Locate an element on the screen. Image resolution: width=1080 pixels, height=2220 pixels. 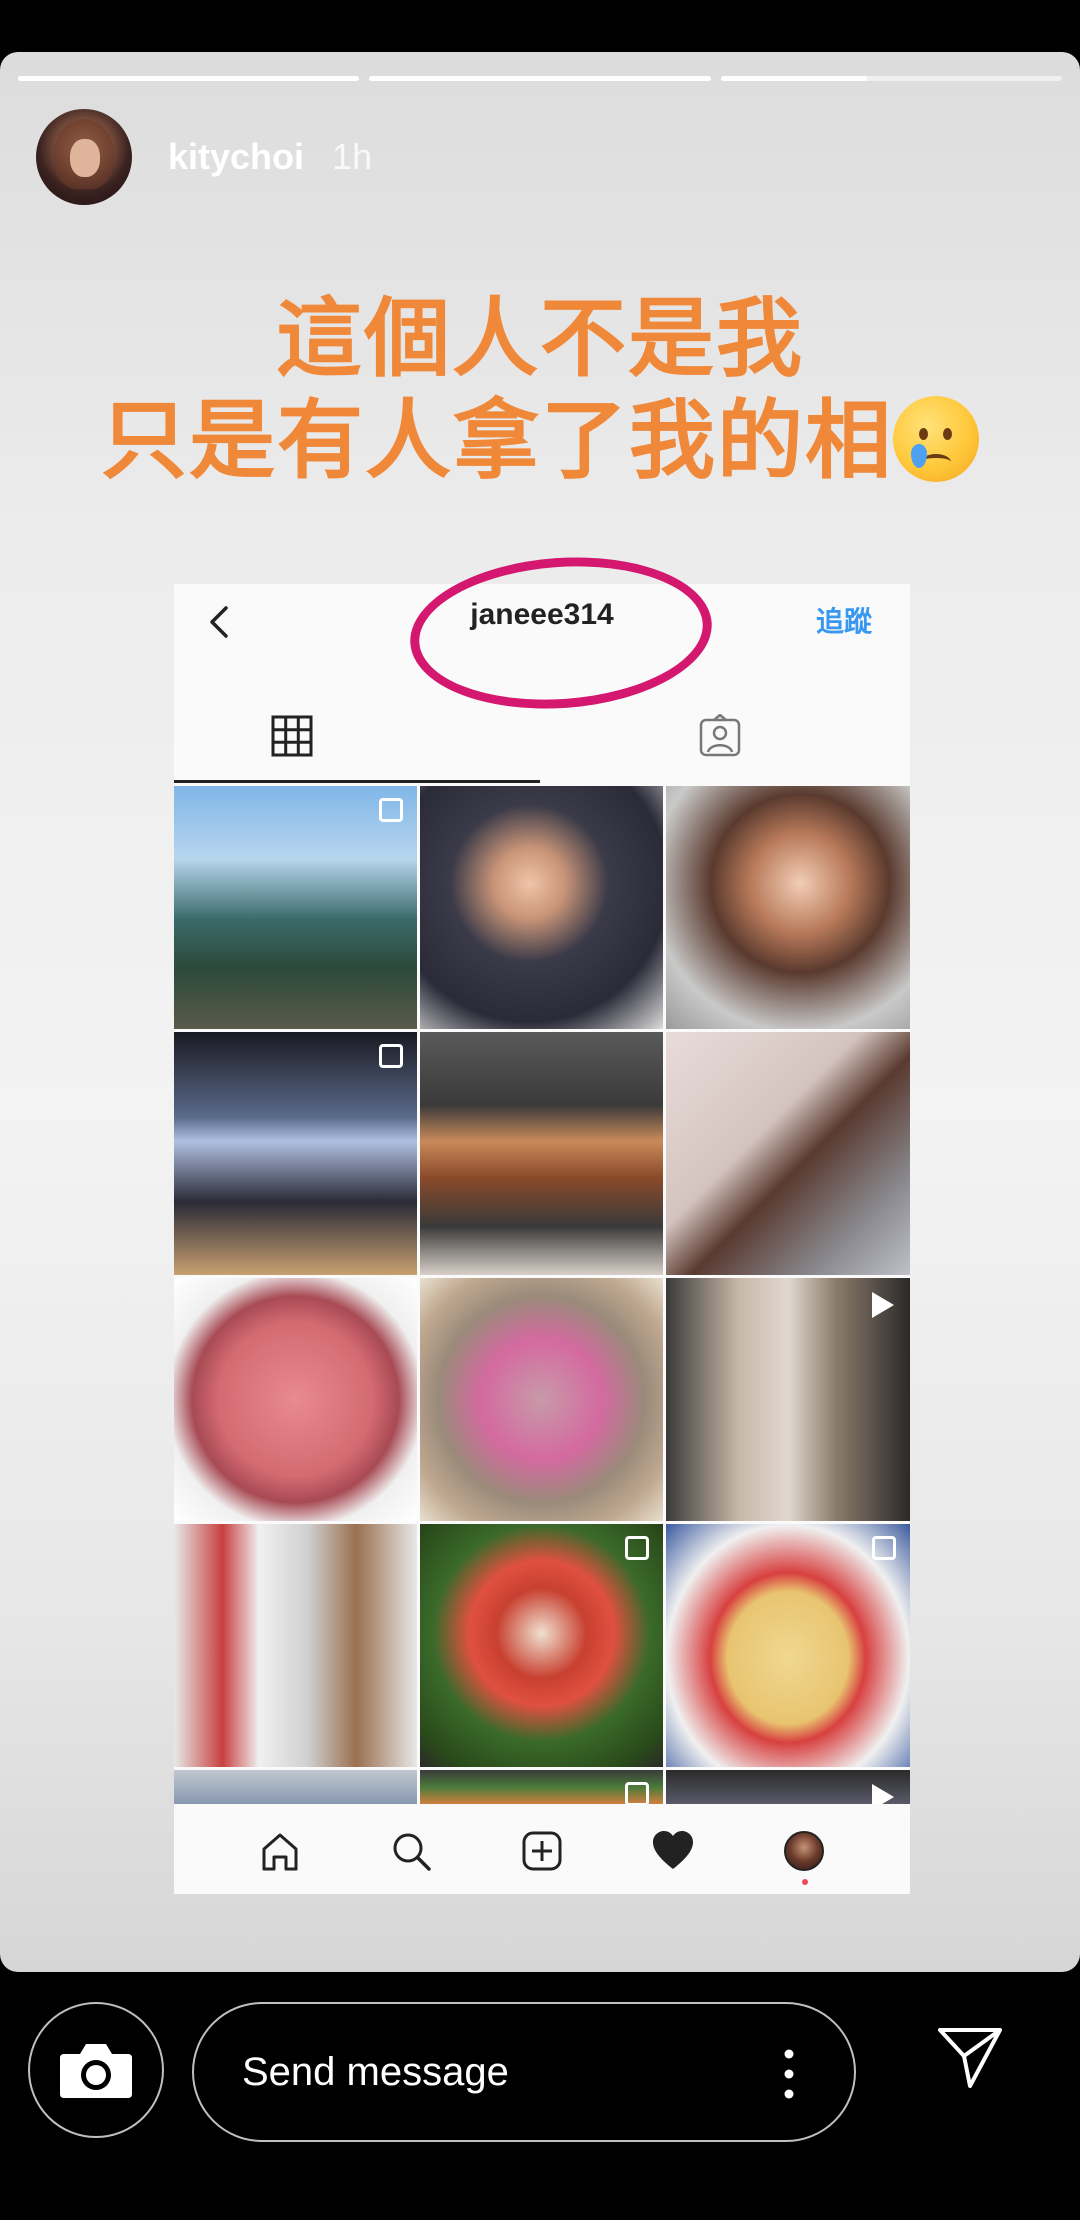
caption-line-1: 這個人不是我 is located at coordinates (540, 339).